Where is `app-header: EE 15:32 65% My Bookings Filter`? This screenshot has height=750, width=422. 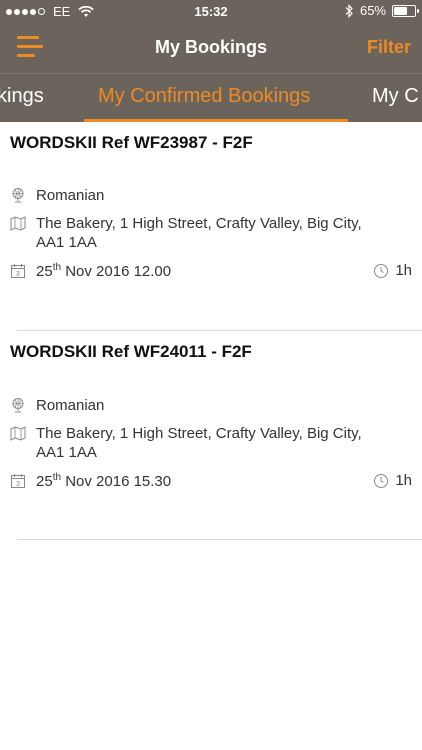 app-header: EE 15:32 65% My Bookings Filter is located at coordinates (211, 36).